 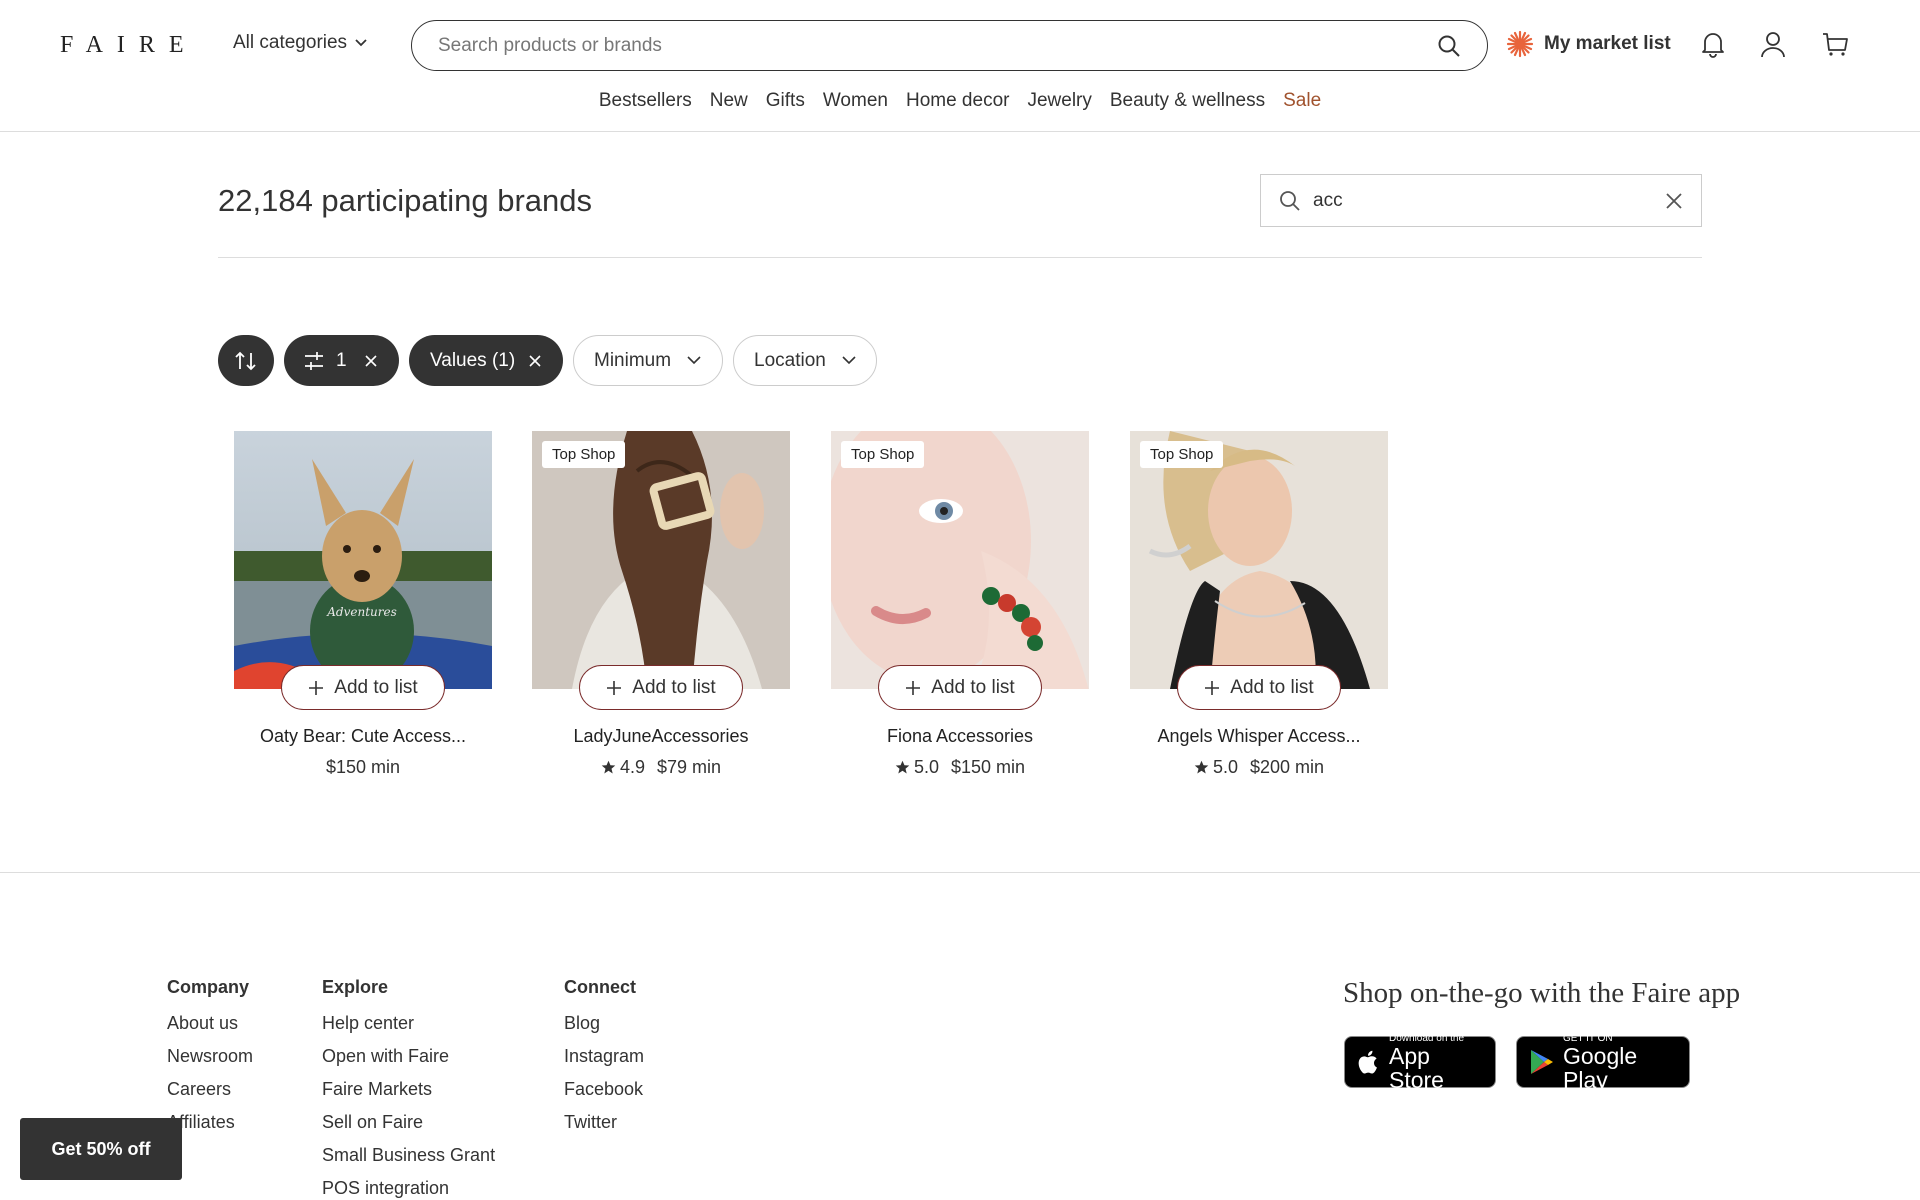 What do you see at coordinates (604, 1023) in the screenshot?
I see `footer-link-blog: Blog` at bounding box center [604, 1023].